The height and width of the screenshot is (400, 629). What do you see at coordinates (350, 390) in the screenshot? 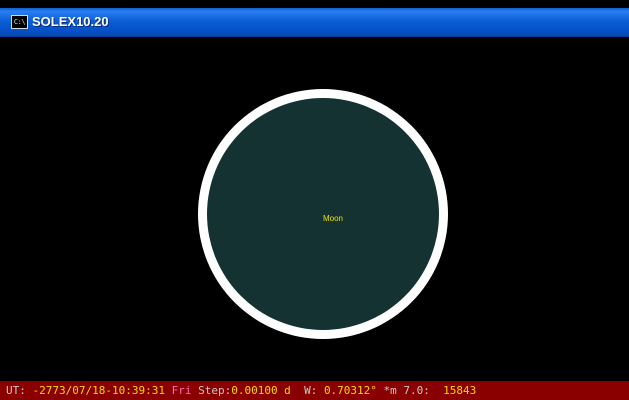
I see `w-value: 0.70312°` at bounding box center [350, 390].